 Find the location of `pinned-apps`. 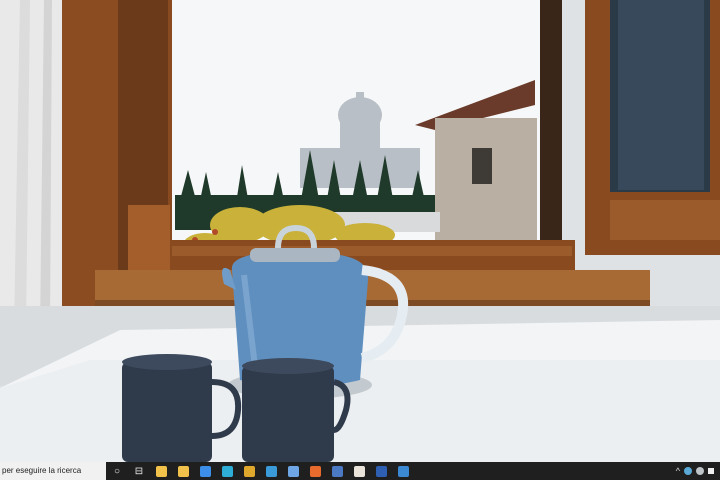

pinned-apps is located at coordinates (282, 471).